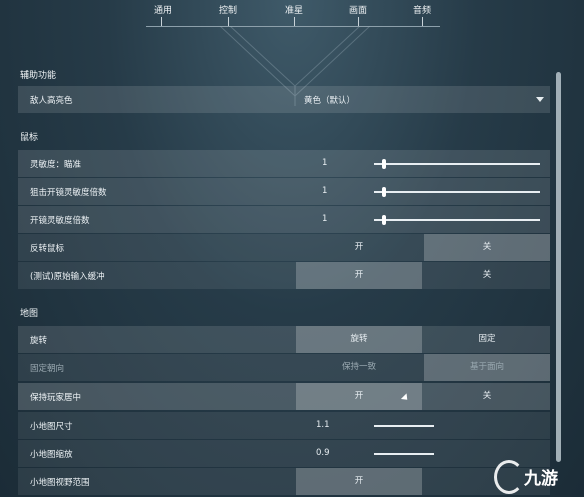 The width and height of the screenshot is (584, 497). I want to click on sens-sniper-slider: 1, so click(423, 191).